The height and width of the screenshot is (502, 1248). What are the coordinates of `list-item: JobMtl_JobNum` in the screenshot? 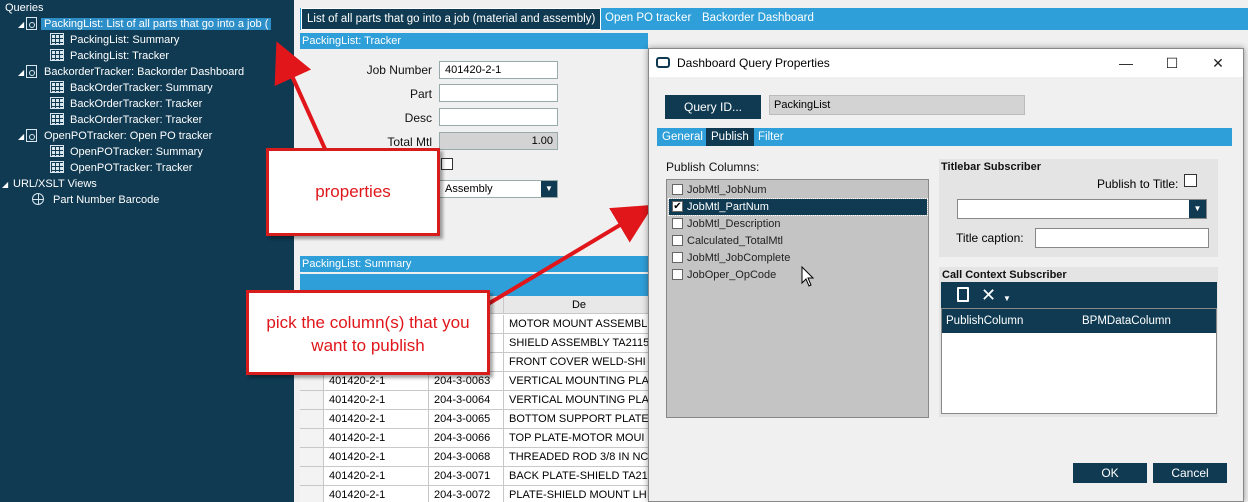 It's located at (798, 190).